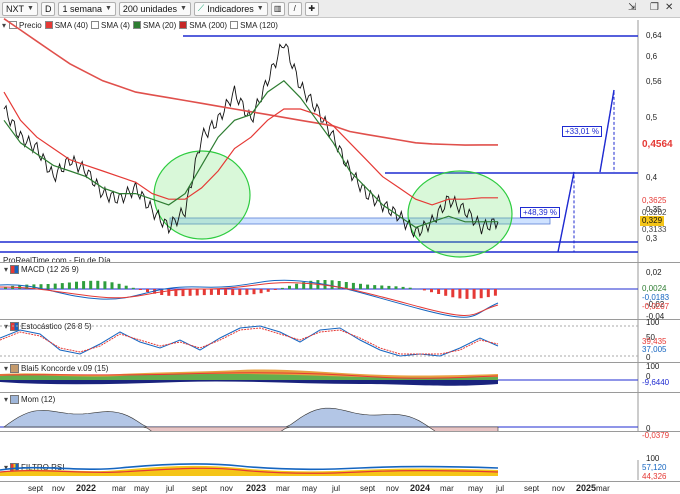 Image resolution: width=680 pixels, height=494 pixels. What do you see at coordinates (656, 435) in the screenshot?
I see `mom-value-tag: -0,0379` at bounding box center [656, 435].